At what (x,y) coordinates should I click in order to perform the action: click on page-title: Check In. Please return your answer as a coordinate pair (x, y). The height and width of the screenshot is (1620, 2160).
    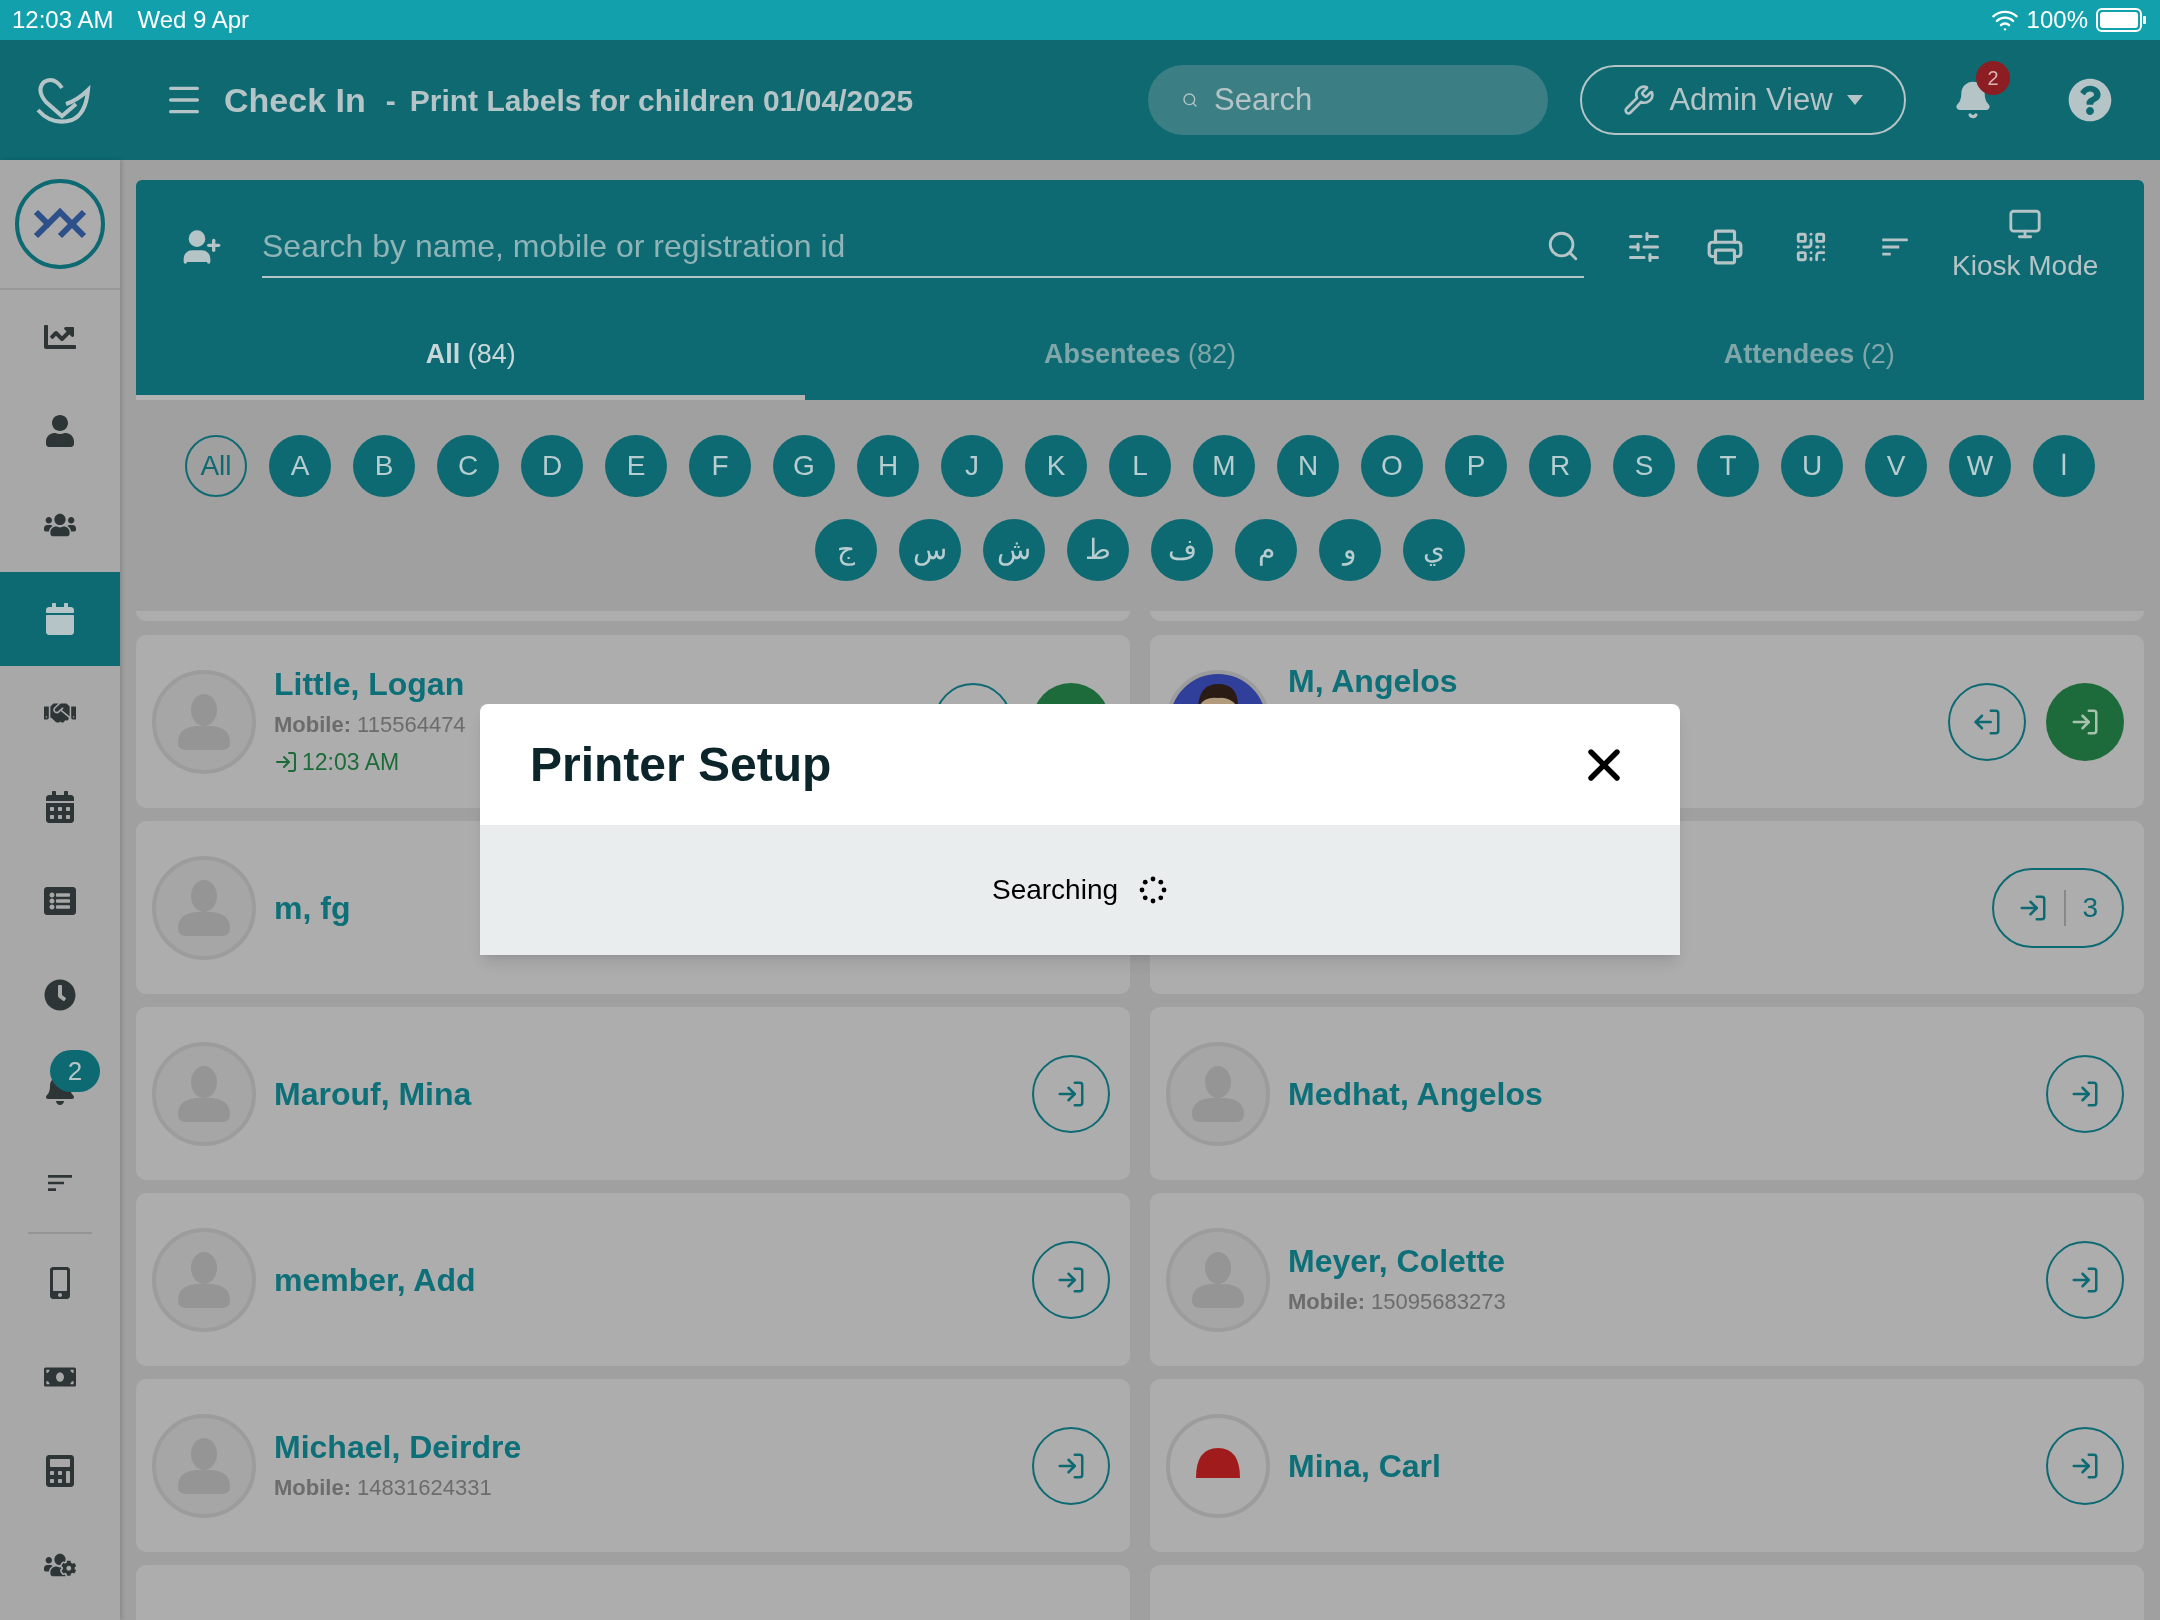
    Looking at the image, I should click on (295, 100).